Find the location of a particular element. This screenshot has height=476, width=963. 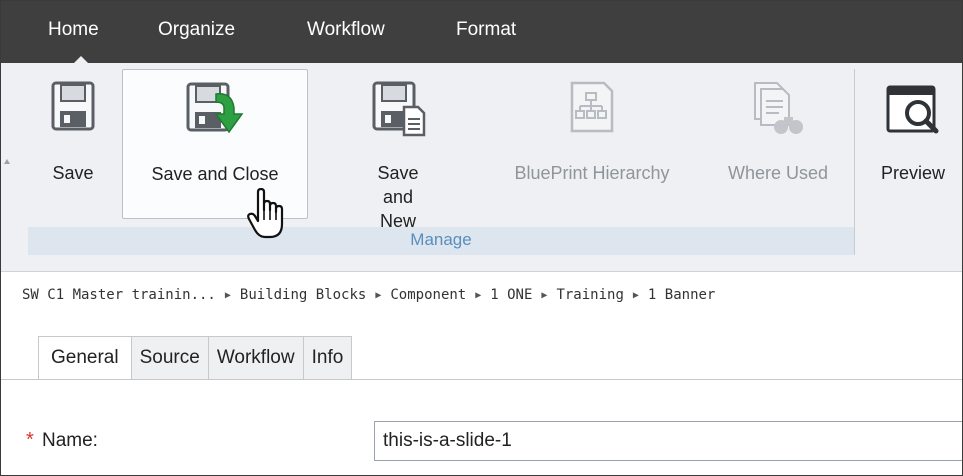

floppy-disk-document-icon is located at coordinates (398, 110).